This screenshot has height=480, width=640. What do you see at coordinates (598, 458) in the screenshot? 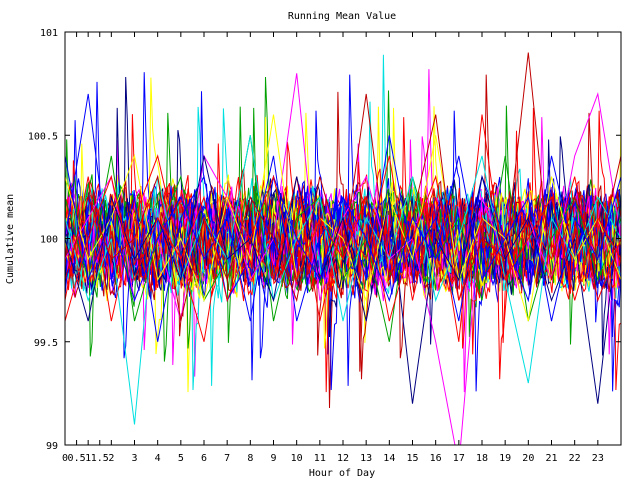
I see `x-tick-label: 23` at bounding box center [598, 458].